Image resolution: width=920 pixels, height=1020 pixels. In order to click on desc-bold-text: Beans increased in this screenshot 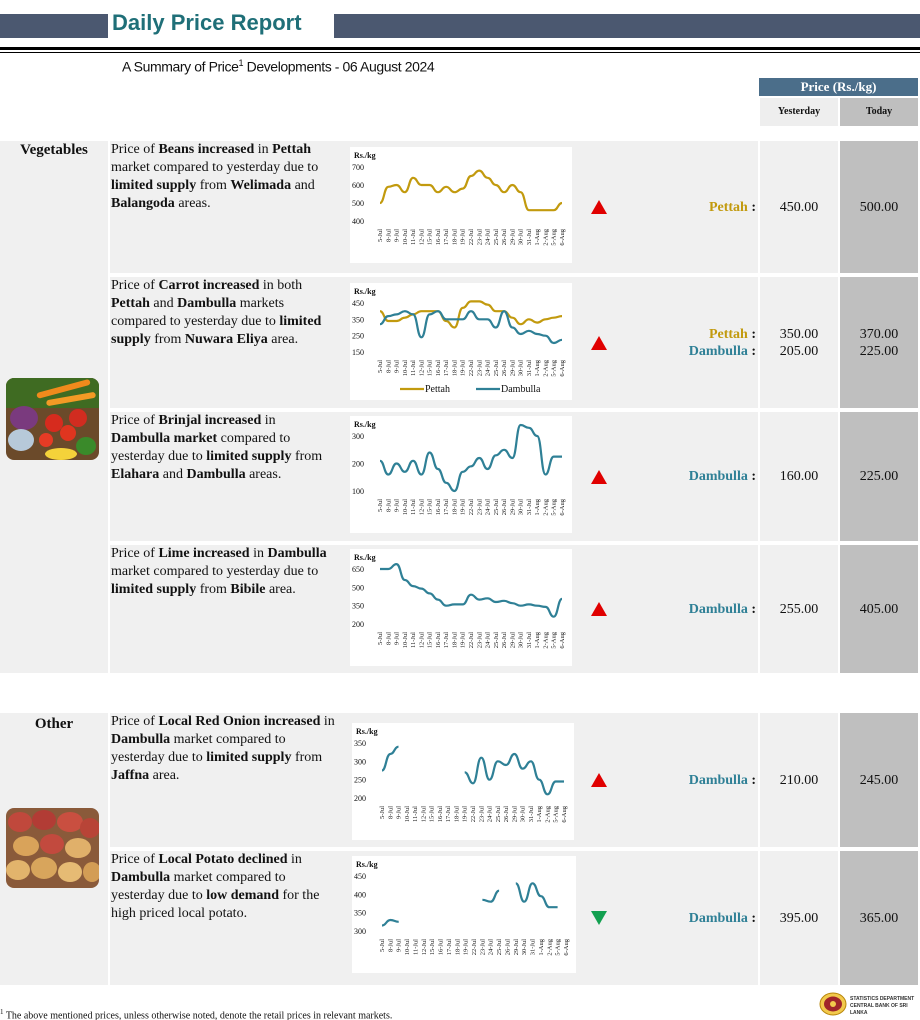, I will do `click(206, 149)`.